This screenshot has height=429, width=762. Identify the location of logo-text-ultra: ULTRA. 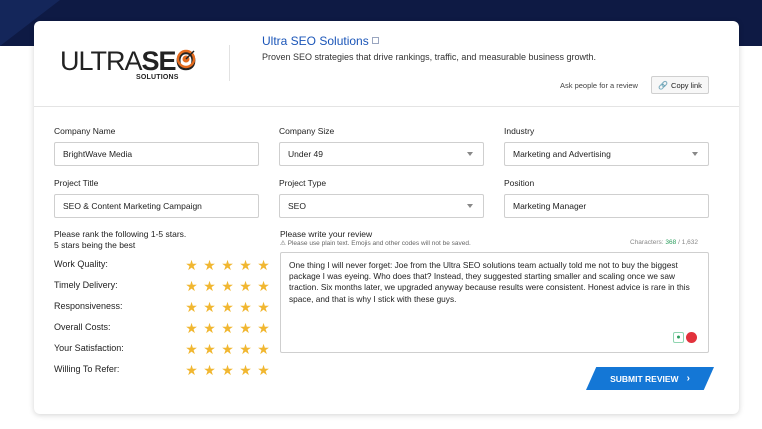
(101, 61).